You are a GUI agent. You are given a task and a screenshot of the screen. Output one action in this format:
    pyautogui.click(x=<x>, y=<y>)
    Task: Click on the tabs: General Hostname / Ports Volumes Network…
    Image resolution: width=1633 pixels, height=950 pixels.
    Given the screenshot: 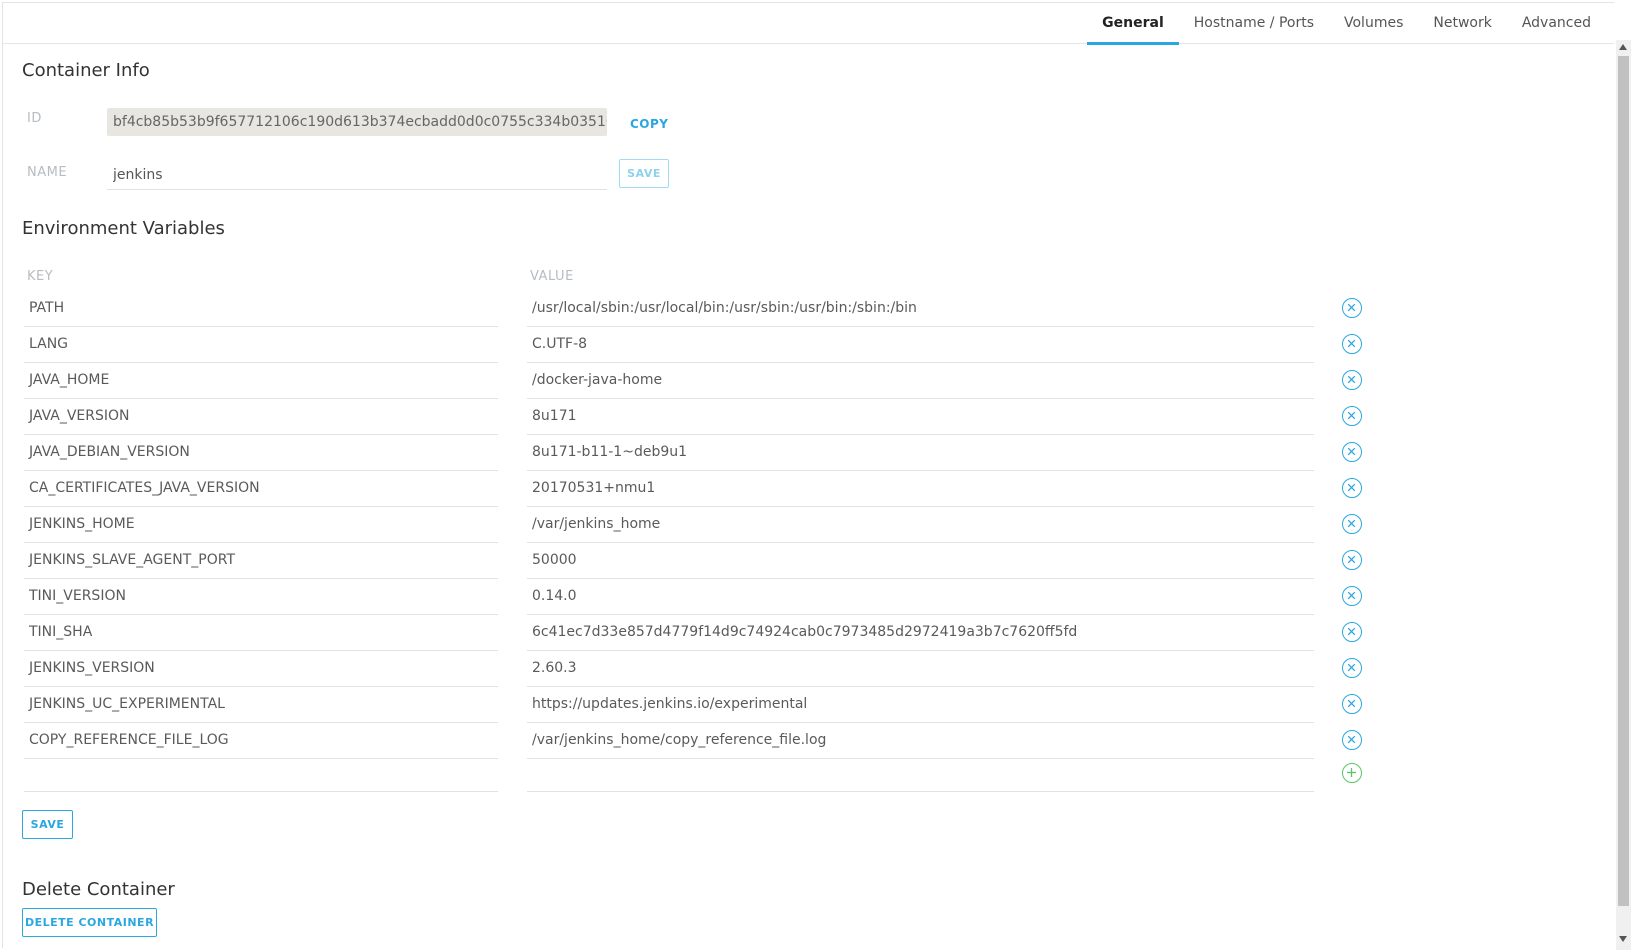 What is the action you would take?
    pyautogui.click(x=1346, y=24)
    